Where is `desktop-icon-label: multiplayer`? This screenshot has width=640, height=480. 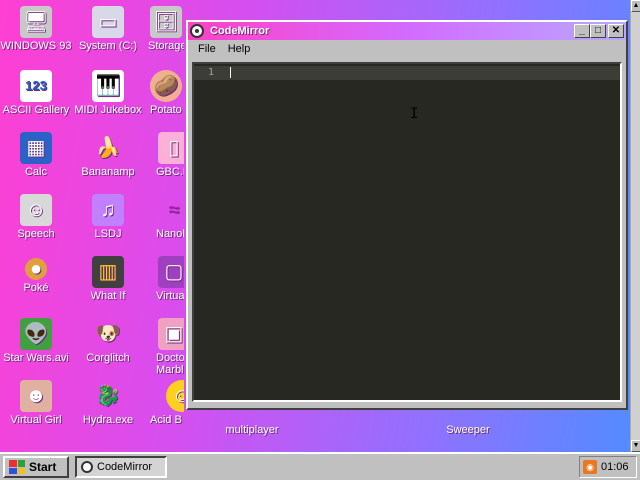 desktop-icon-label: multiplayer is located at coordinates (252, 430).